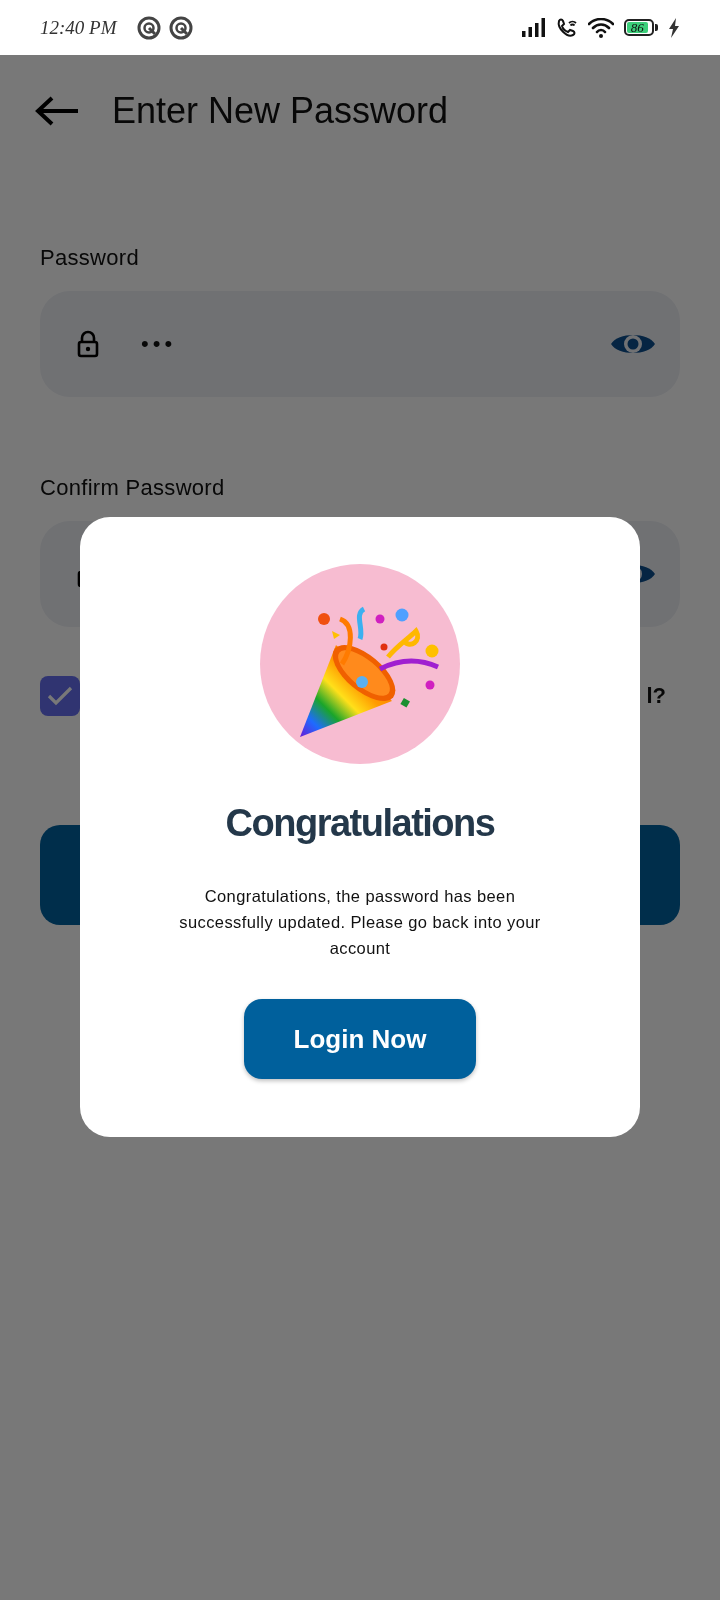 This screenshot has width=720, height=1600. Describe the element at coordinates (159, 344) in the screenshot. I see `password-value: •••` at that location.